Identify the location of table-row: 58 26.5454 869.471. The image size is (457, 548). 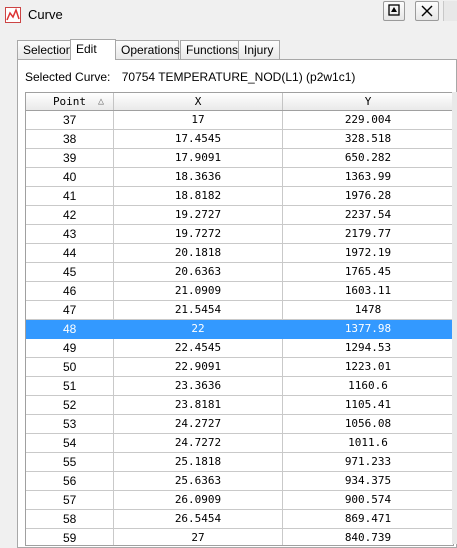
(239, 519).